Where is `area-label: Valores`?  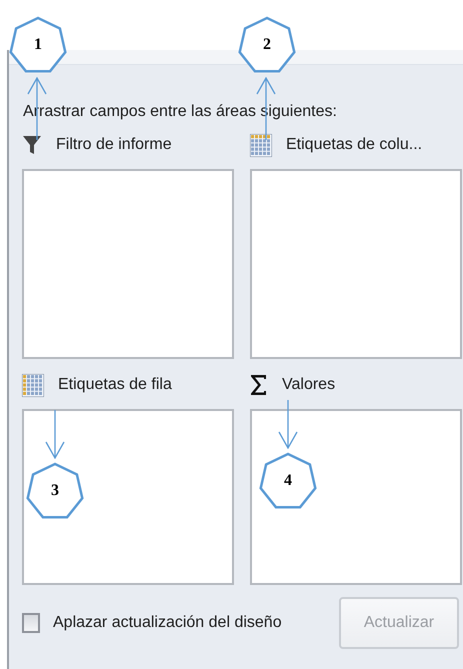
area-label: Valores is located at coordinates (309, 385).